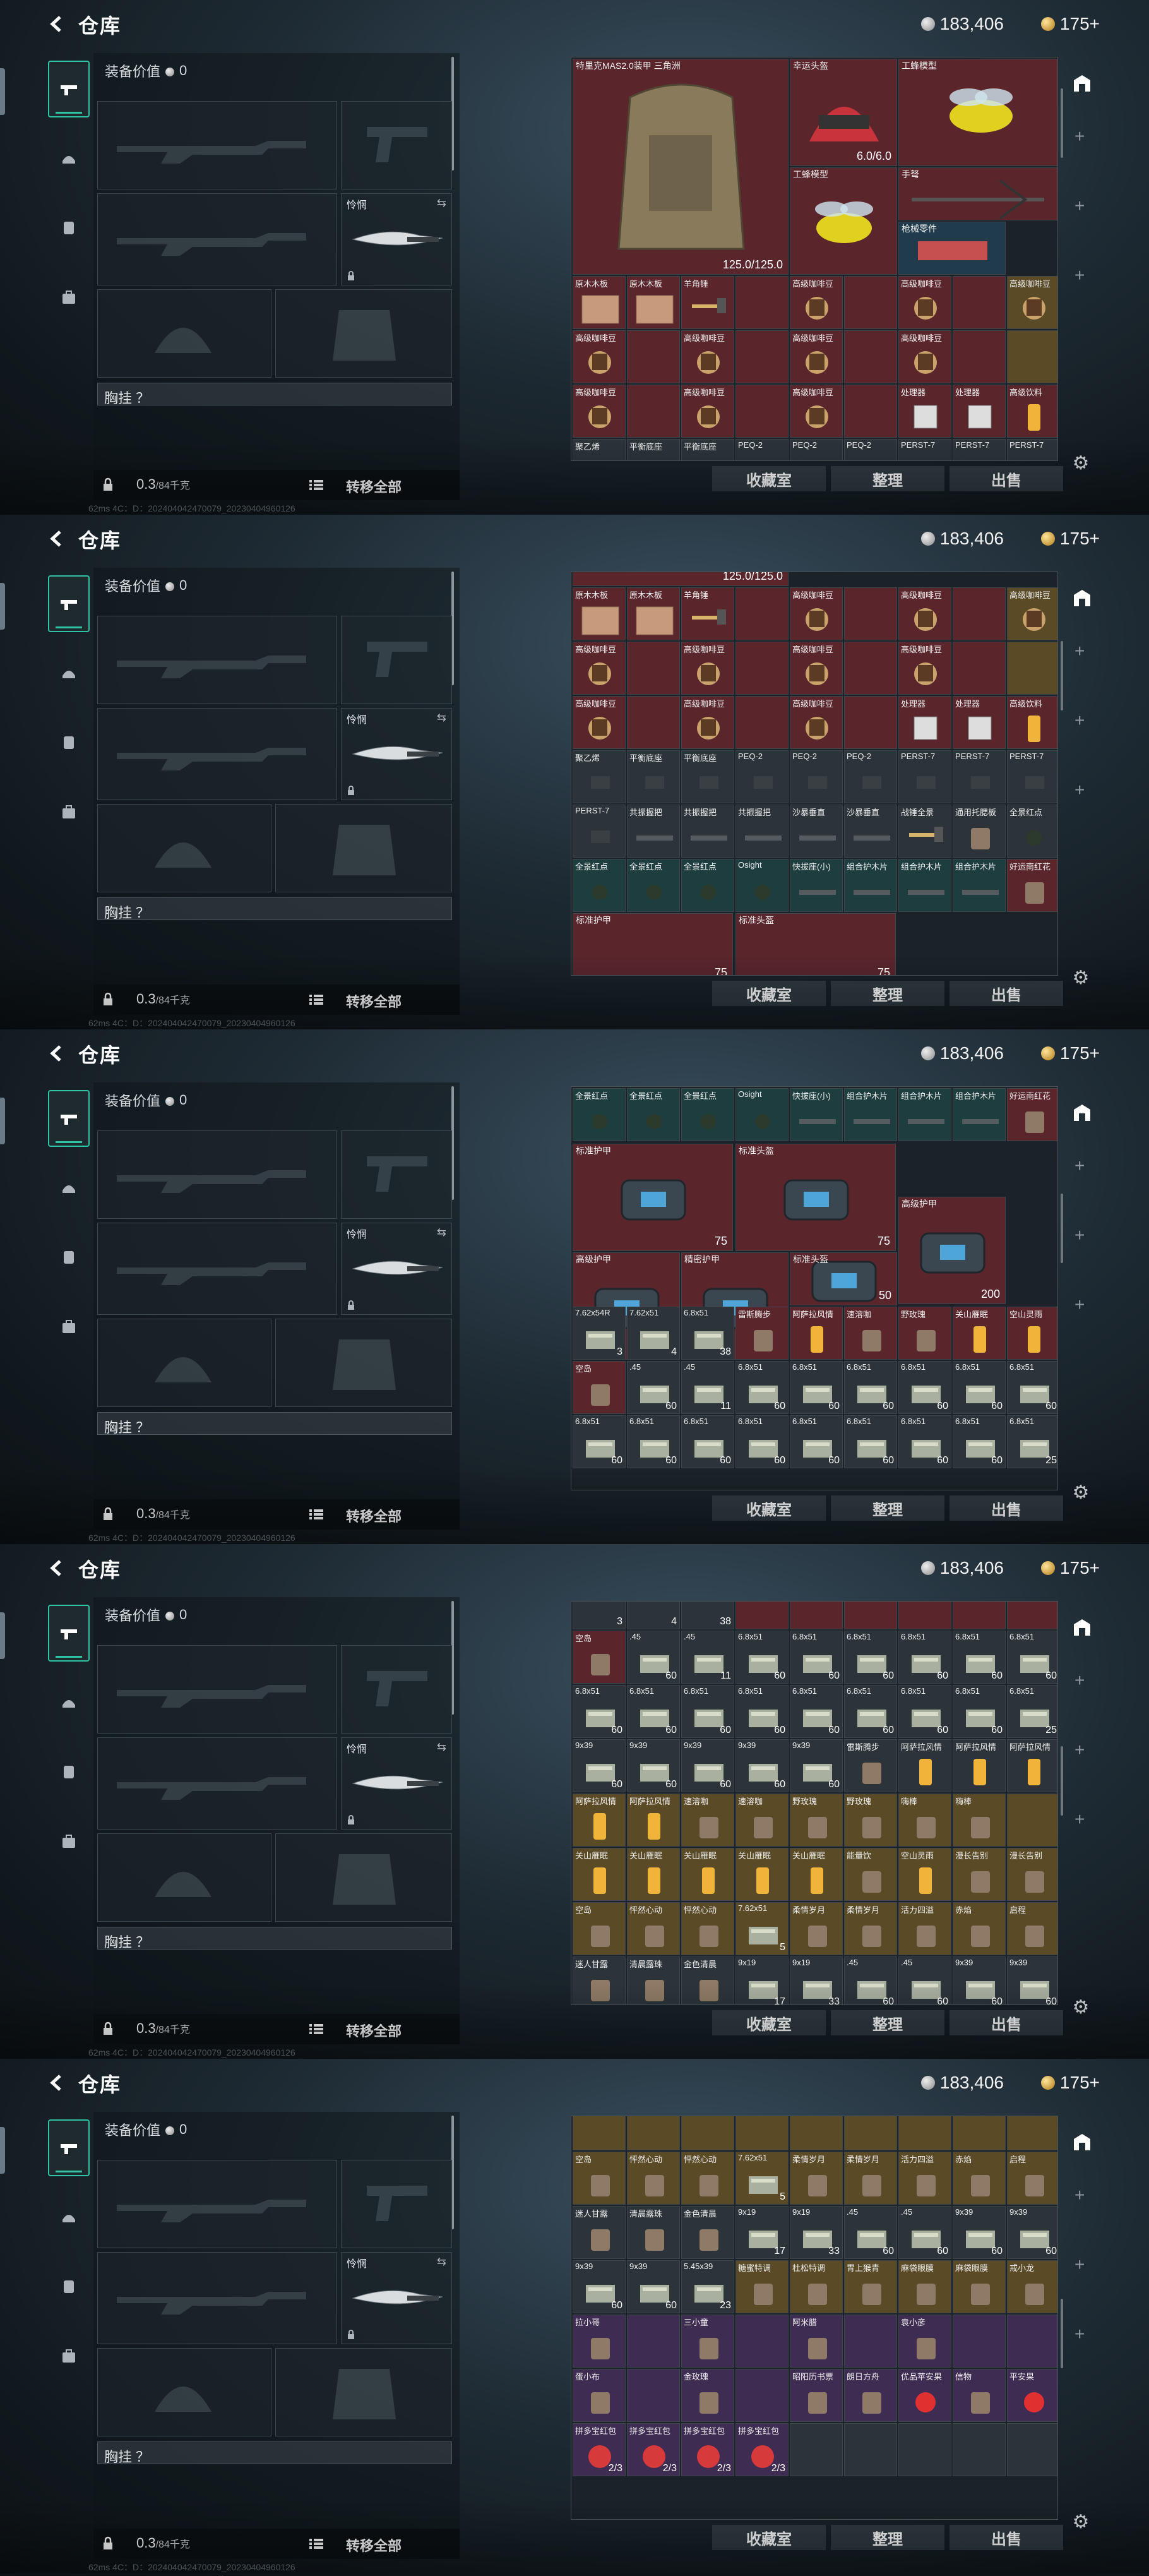 The image size is (1149, 2576). Describe the element at coordinates (707, 2395) in the screenshot. I see `stash-item: 金玫瑰` at that location.